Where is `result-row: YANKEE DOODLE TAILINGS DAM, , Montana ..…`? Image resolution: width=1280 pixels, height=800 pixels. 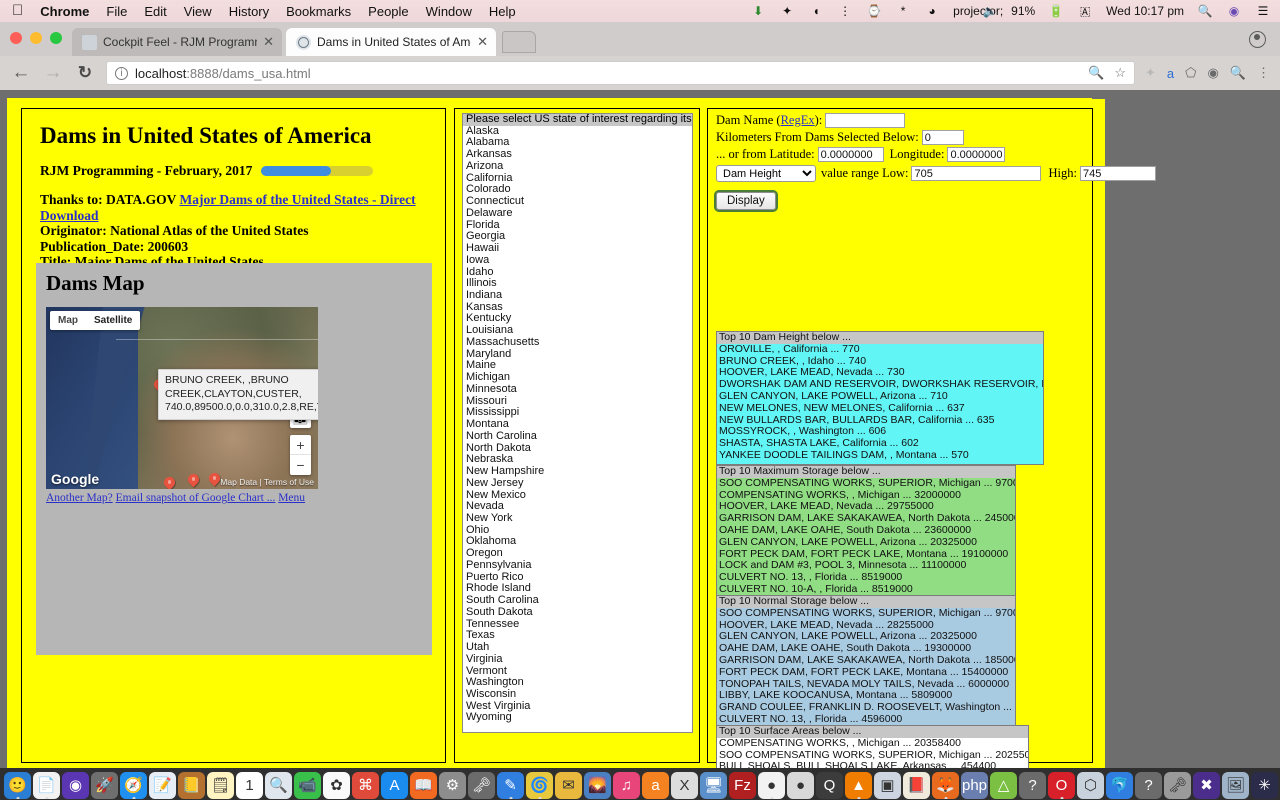
result-row: YANKEE DOODLE TAILINGS DAM, , Montana ..… is located at coordinates (880, 455).